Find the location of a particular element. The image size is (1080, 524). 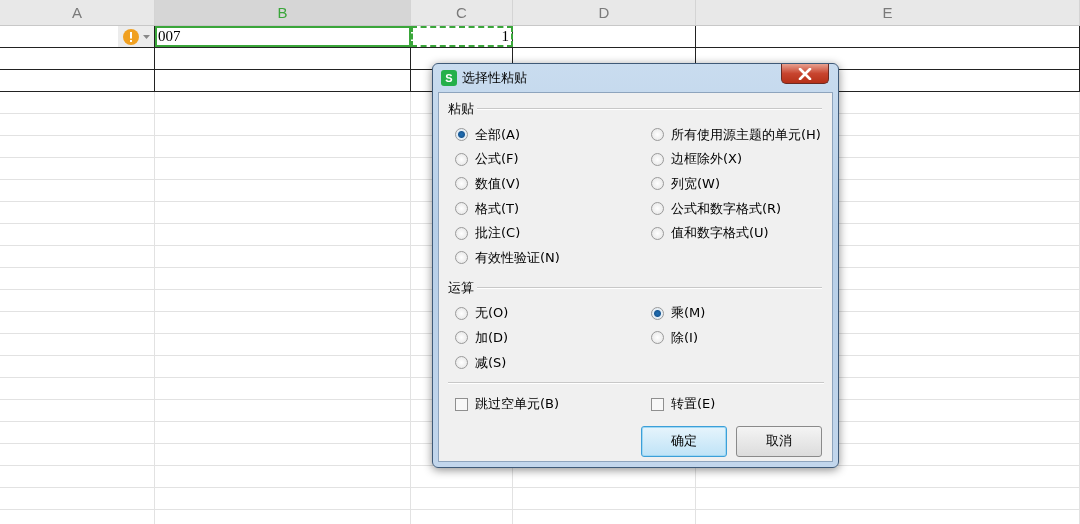

active-cell: 007 is located at coordinates (283, 36).